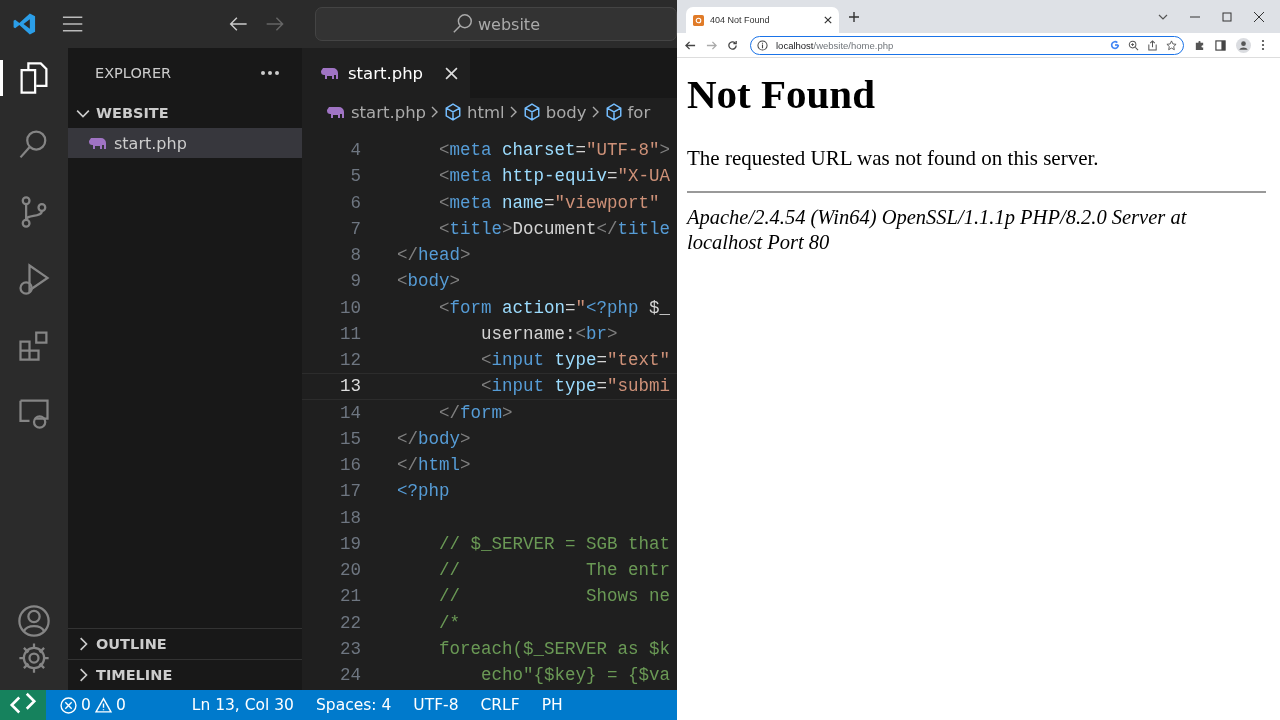 This screenshot has height=720, width=1280. What do you see at coordinates (893, 158) in the screenshot?
I see `error-message: The requested URL was not found on this server.` at bounding box center [893, 158].